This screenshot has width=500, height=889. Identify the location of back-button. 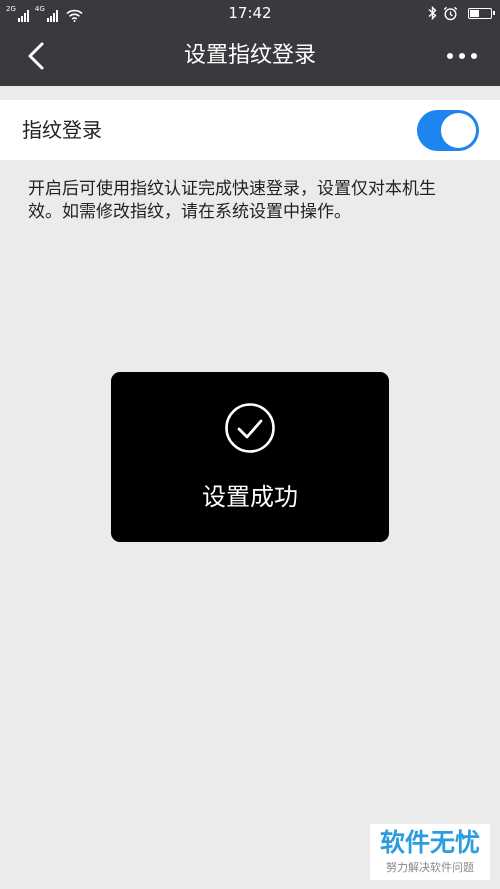
(36, 56).